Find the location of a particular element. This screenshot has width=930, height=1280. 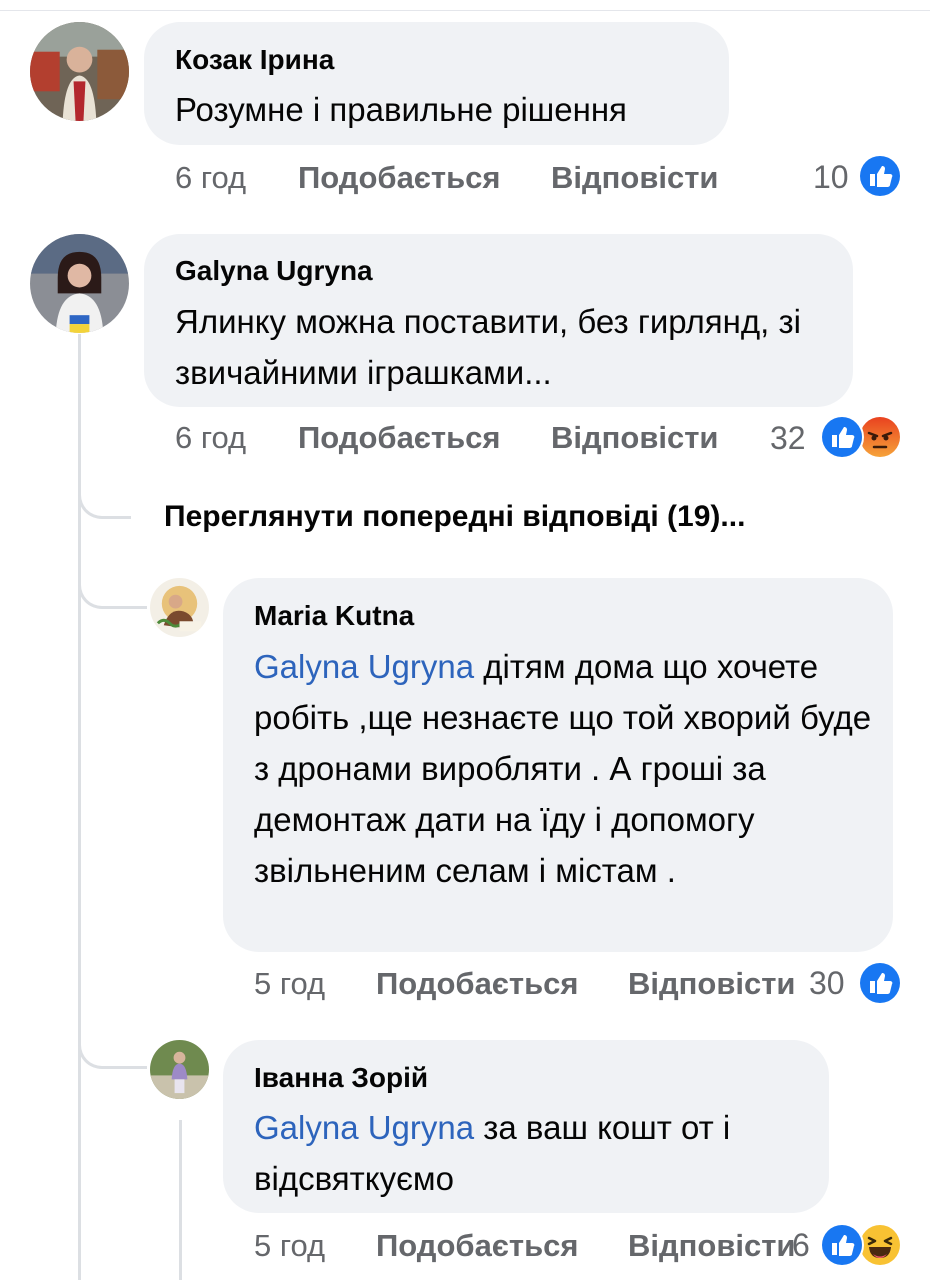

reply-author: Іванна Зорій is located at coordinates (341, 1078).